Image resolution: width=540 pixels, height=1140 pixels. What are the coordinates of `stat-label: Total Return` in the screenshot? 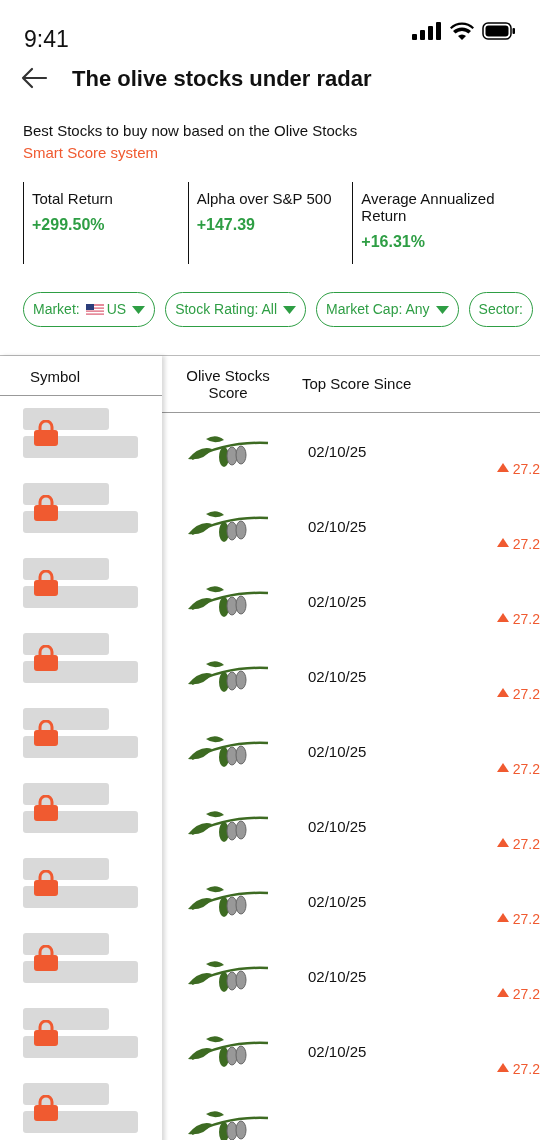 It's located at (73, 198).